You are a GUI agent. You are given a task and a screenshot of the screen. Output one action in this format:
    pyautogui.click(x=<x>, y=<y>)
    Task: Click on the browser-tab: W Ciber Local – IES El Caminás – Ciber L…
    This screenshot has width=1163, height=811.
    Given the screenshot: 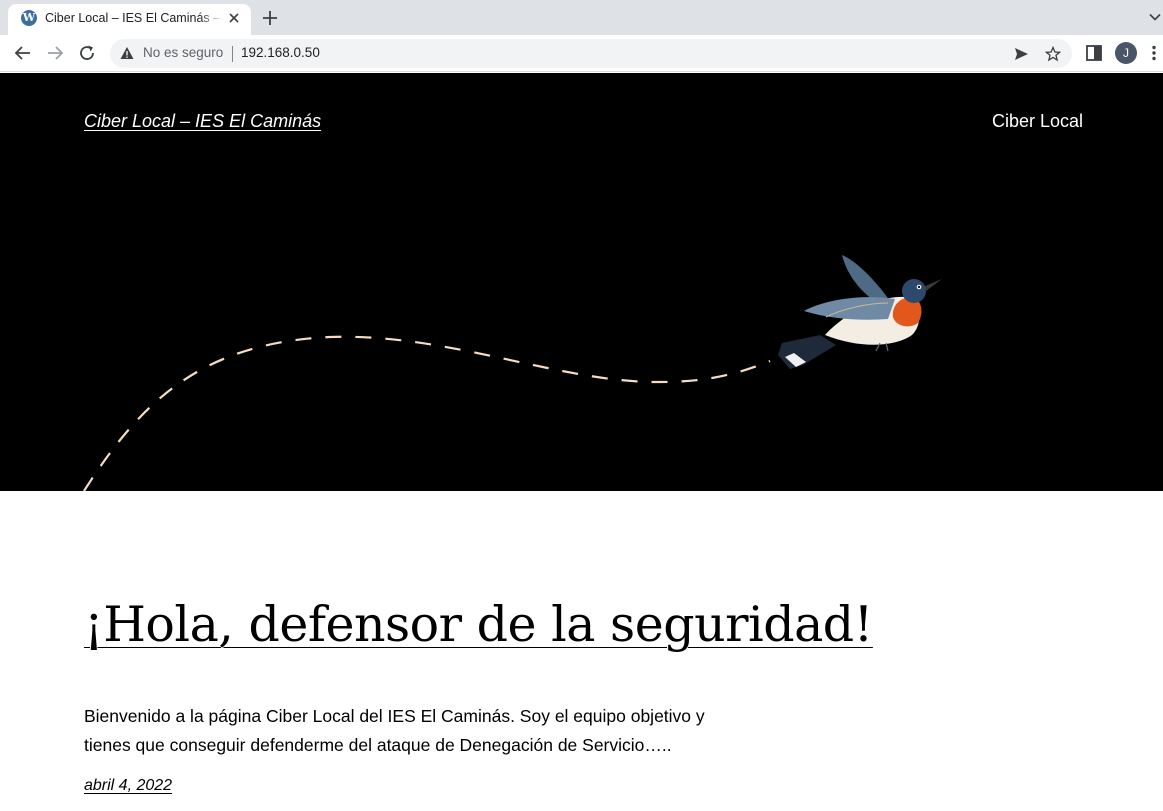 What is the action you would take?
    pyautogui.click(x=129, y=19)
    